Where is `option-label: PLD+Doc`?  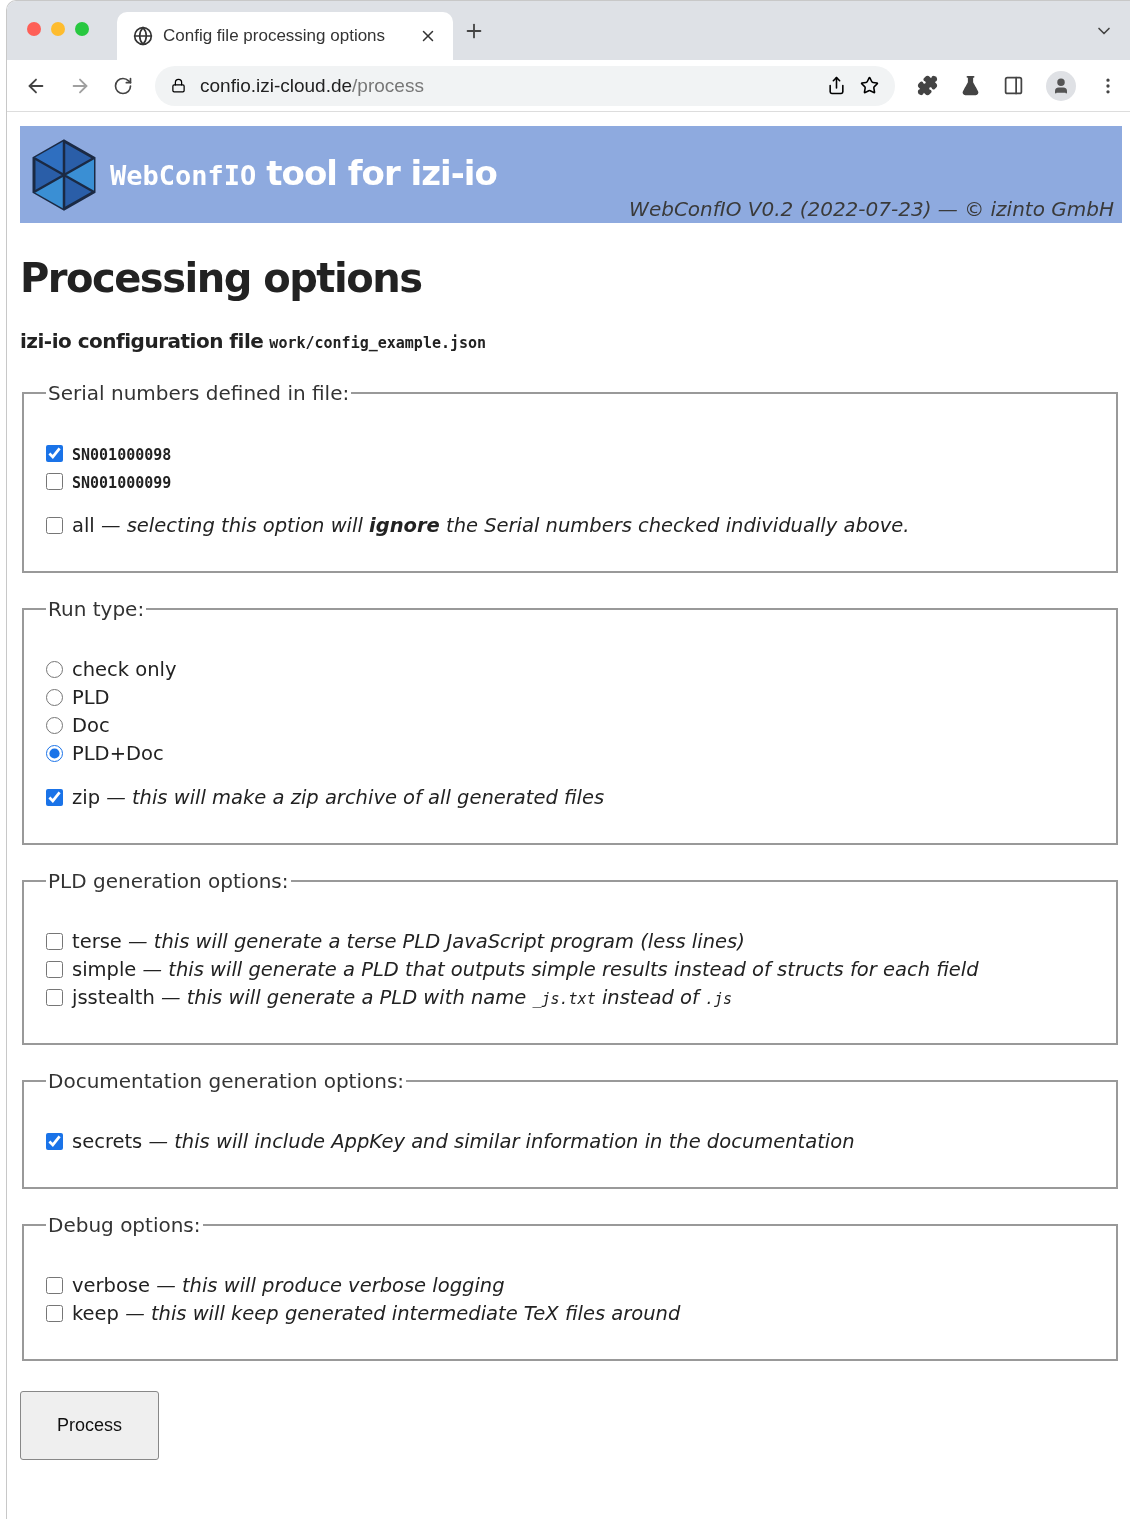 option-label: PLD+Doc is located at coordinates (118, 753).